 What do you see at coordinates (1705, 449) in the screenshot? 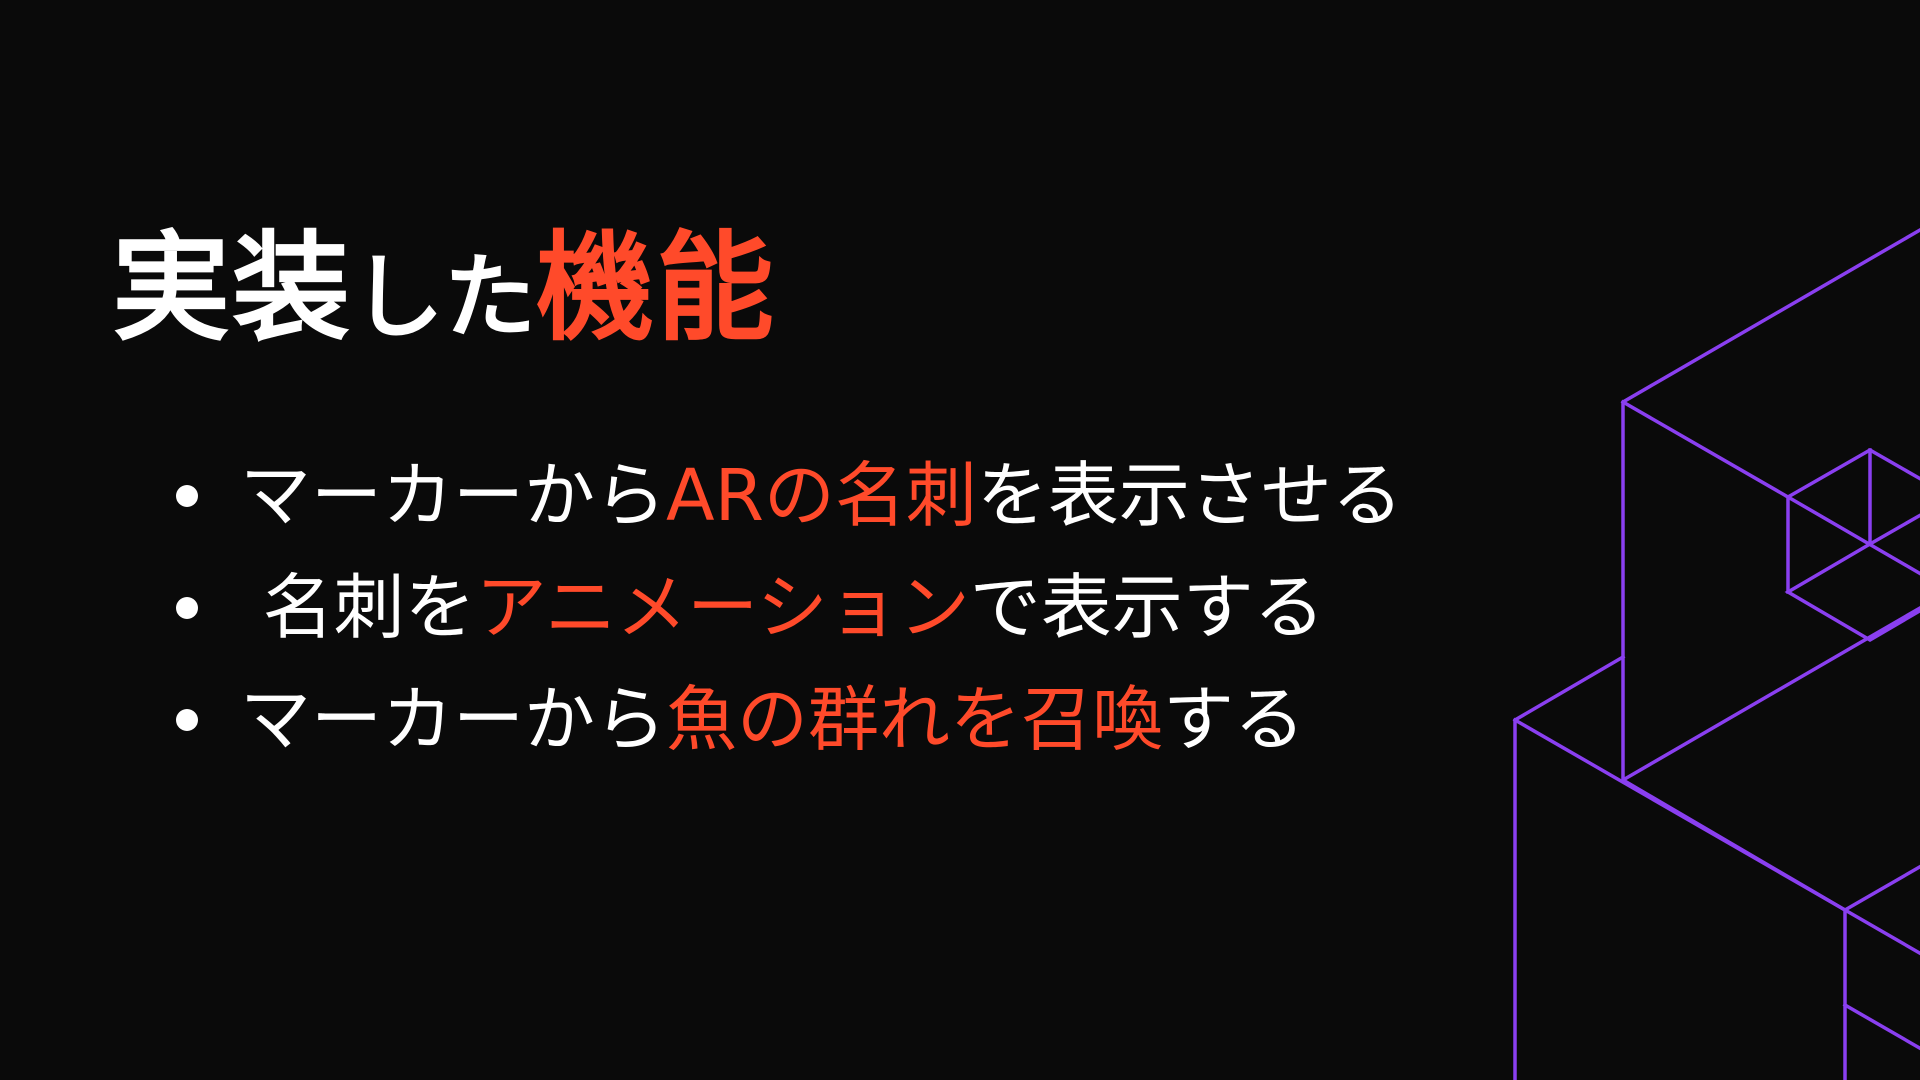
I see `cube-edge-inner` at bounding box center [1705, 449].